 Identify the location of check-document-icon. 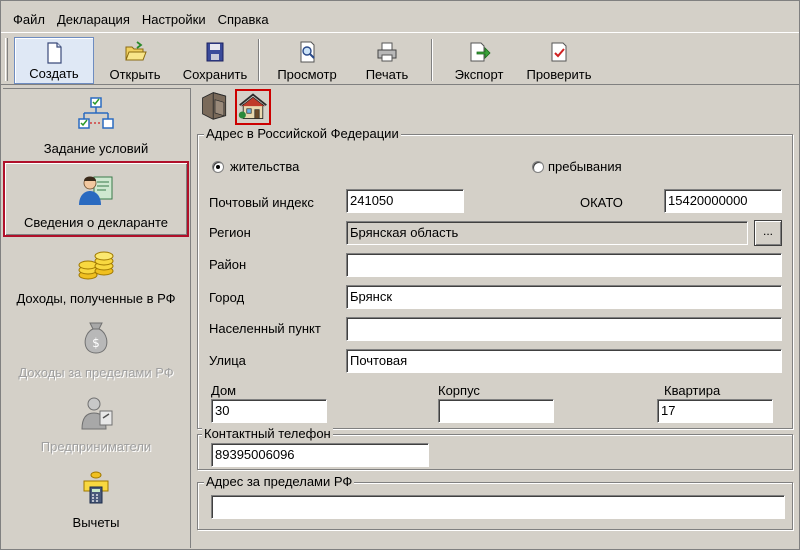
(559, 52).